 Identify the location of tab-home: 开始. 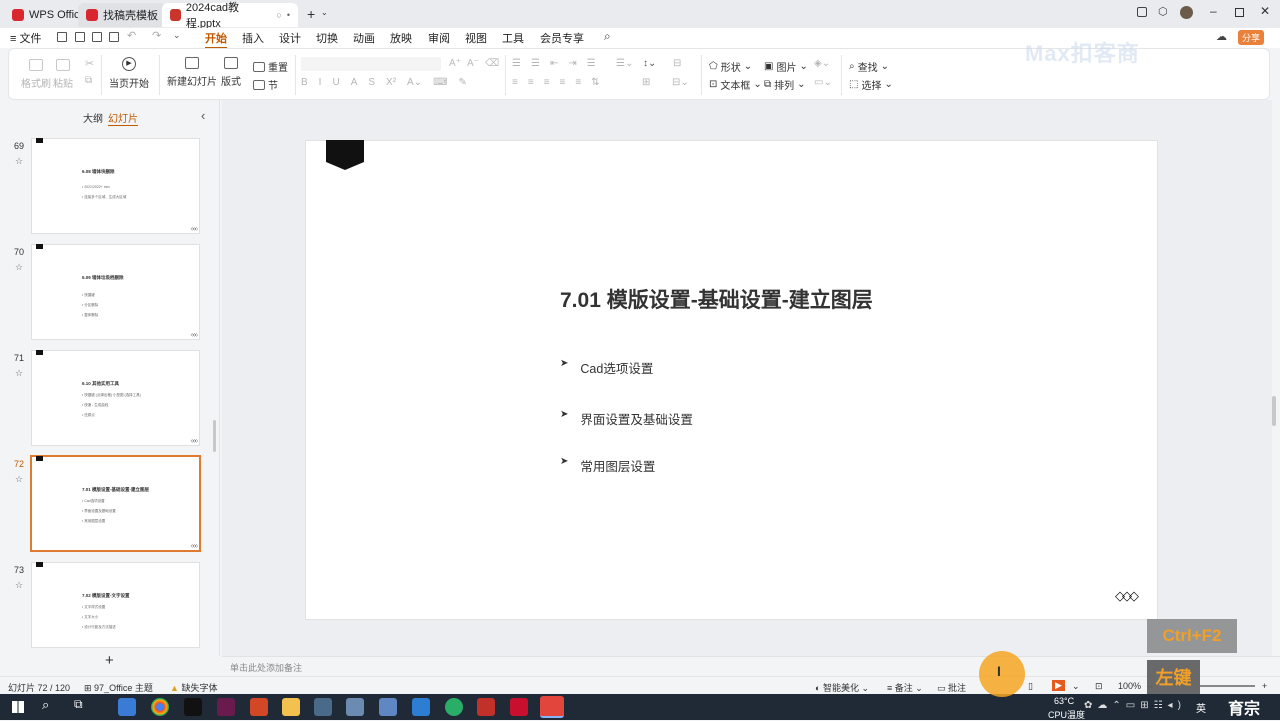
(216, 39).